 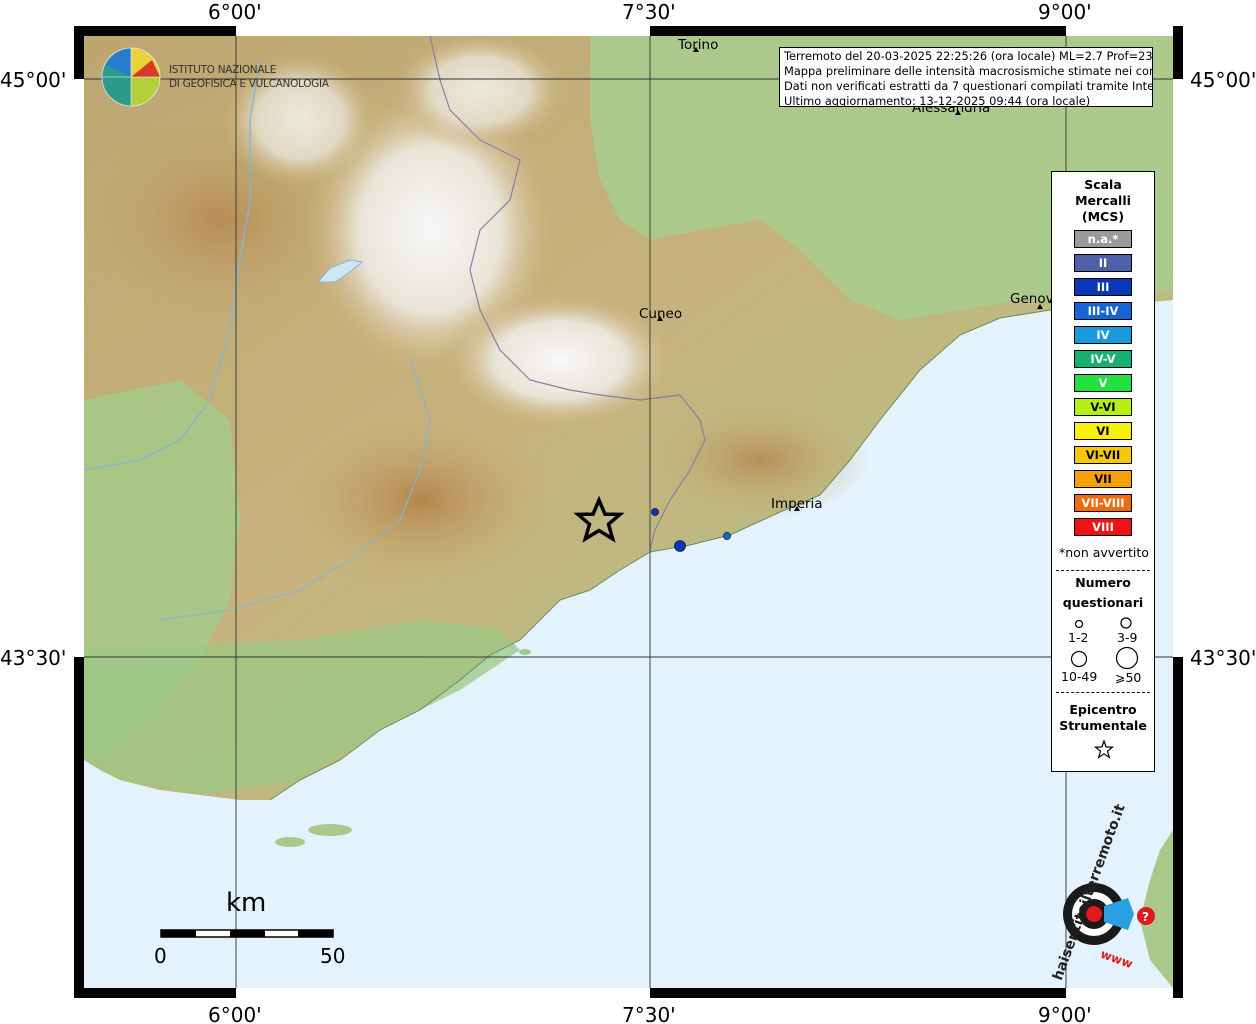 What do you see at coordinates (649, 12) in the screenshot?
I see `lon-label-top-7-30: 7°30'` at bounding box center [649, 12].